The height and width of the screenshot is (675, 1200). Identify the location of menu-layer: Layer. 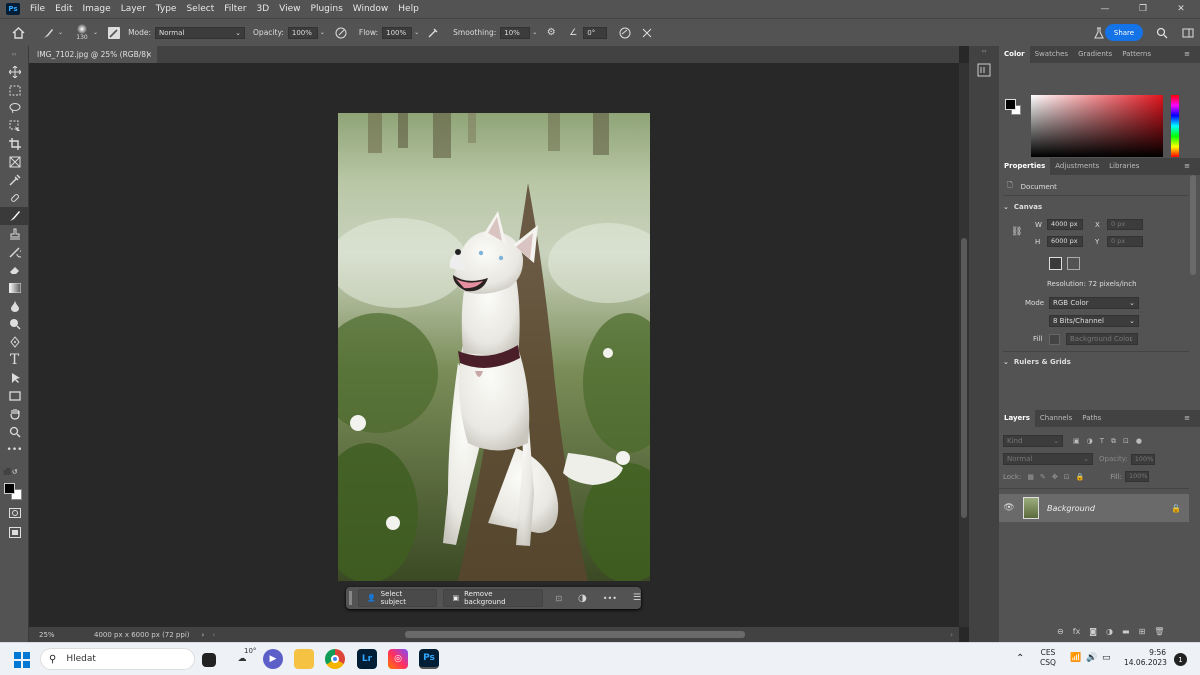
(134, 9).